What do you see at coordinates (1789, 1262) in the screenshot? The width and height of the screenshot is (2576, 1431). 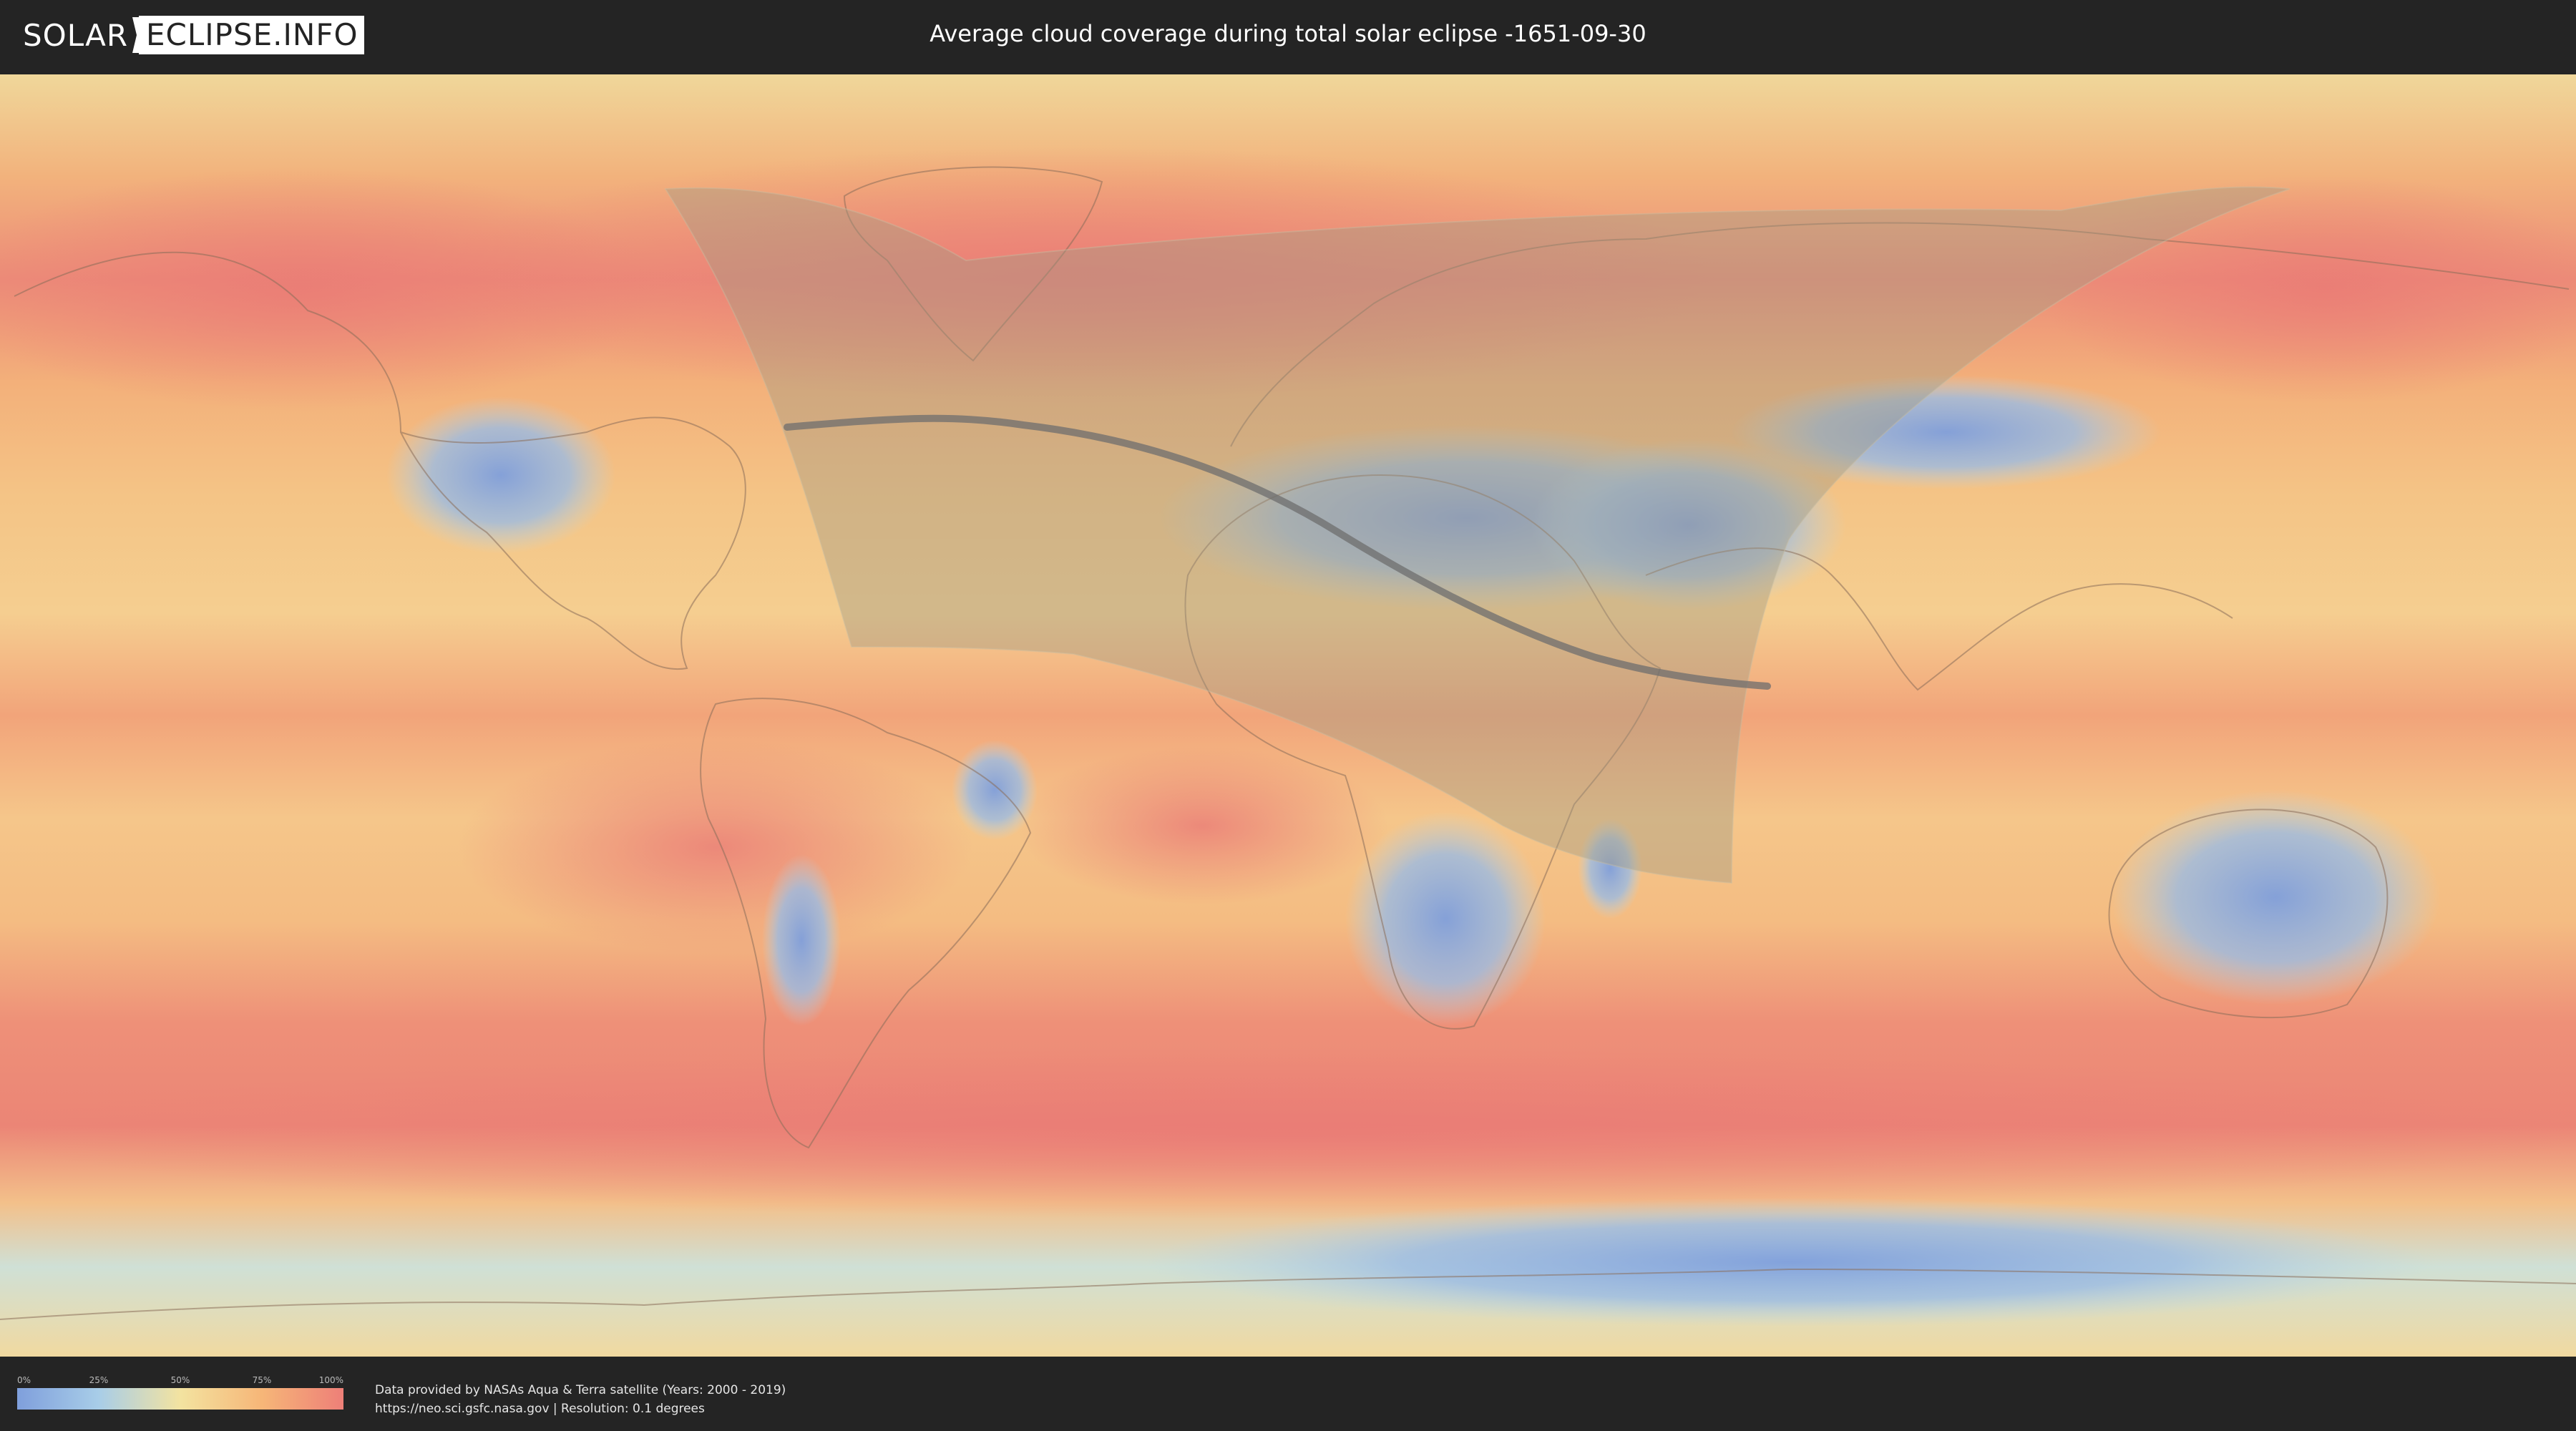 I see `antarctica-clear-region` at bounding box center [1789, 1262].